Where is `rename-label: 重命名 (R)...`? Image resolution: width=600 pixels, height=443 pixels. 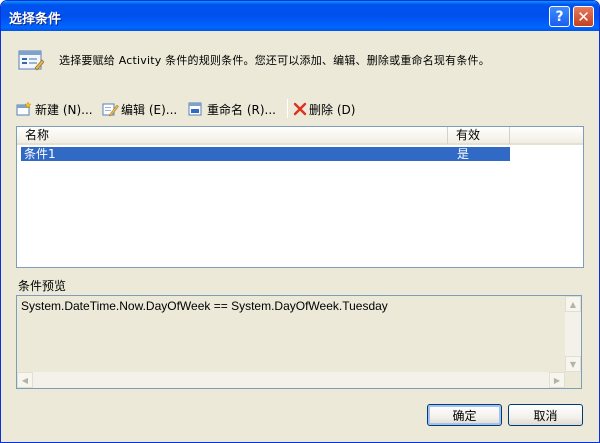
rename-label: 重命名 (R)... is located at coordinates (241, 109).